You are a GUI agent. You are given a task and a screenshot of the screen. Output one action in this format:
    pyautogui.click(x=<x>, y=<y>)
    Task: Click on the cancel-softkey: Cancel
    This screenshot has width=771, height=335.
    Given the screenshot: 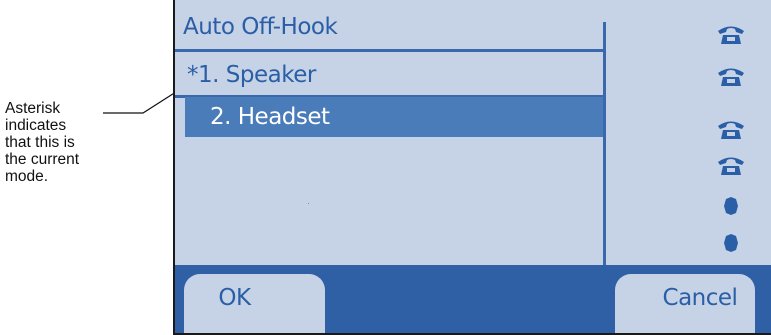 What is the action you would take?
    pyautogui.click(x=685, y=303)
    